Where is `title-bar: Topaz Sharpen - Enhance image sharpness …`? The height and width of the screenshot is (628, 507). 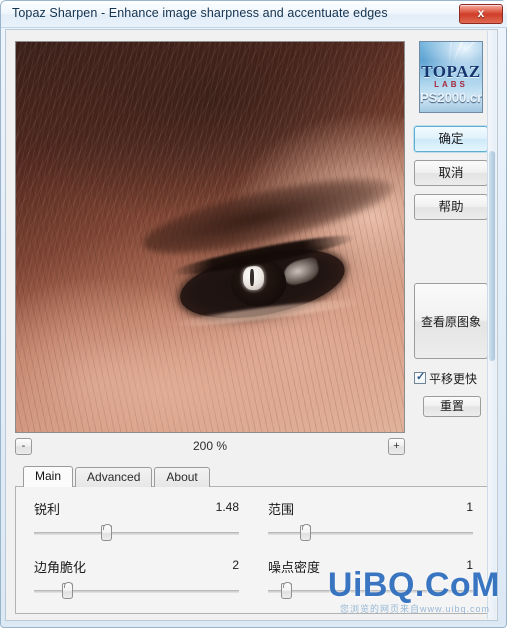 title-bar: Topaz Sharpen - Enhance image sharpness … is located at coordinates (254, 14).